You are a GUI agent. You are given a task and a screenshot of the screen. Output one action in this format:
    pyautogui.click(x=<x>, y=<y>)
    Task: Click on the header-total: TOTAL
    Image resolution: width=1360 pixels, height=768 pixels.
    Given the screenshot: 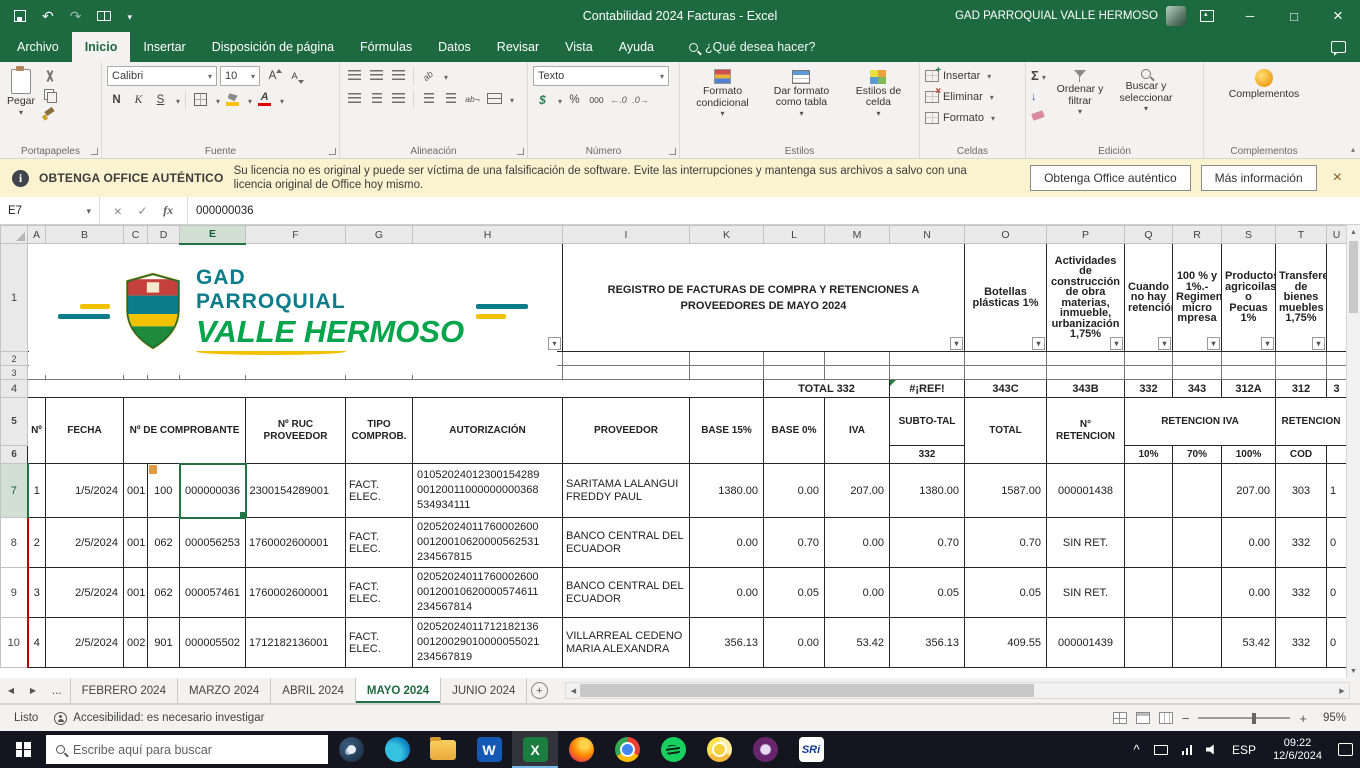 What is the action you would take?
    pyautogui.click(x=1005, y=430)
    